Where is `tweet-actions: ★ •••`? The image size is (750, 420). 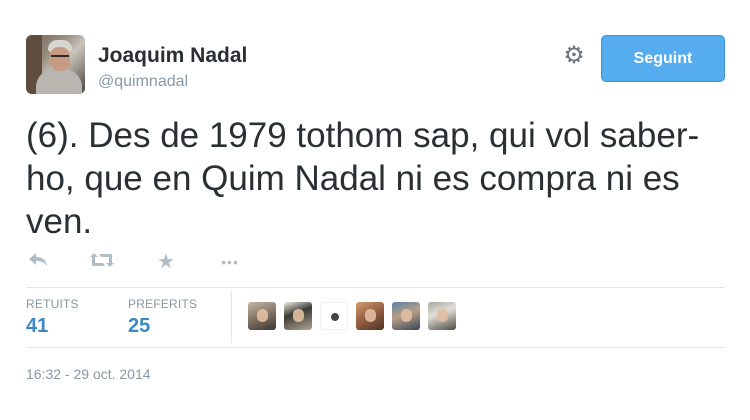
tweet-actions: ★ ••• is located at coordinates (134, 262).